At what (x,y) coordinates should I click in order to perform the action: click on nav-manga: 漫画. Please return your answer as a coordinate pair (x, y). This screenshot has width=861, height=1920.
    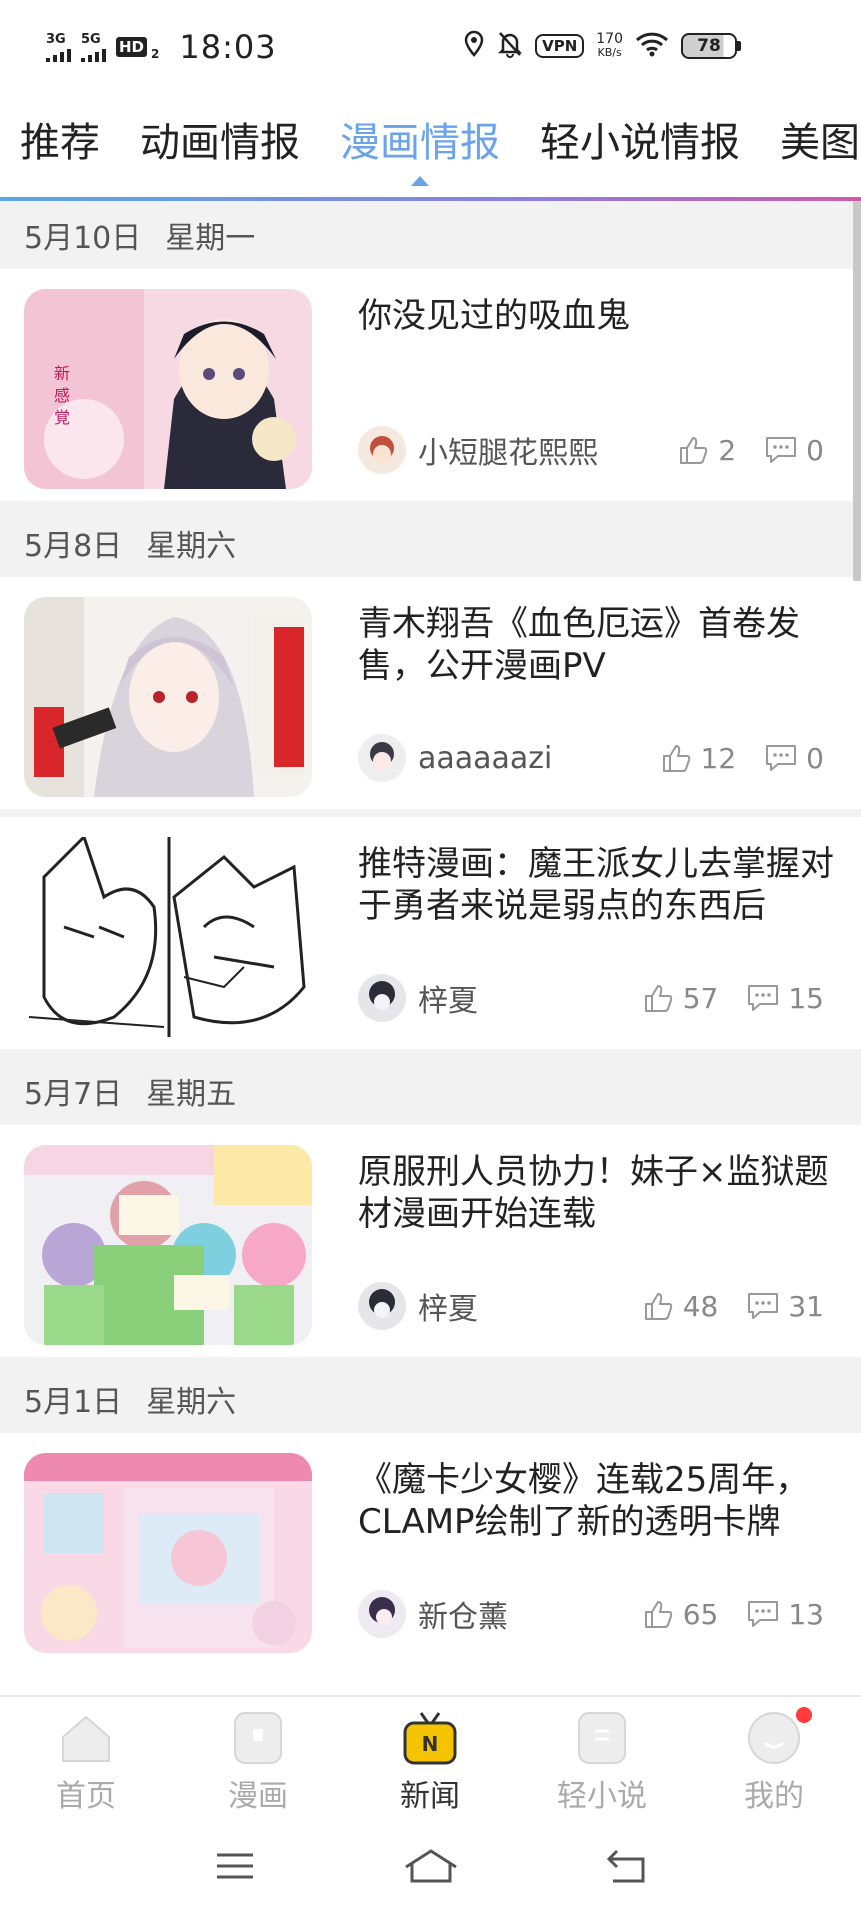
    Looking at the image, I should click on (258, 1756).